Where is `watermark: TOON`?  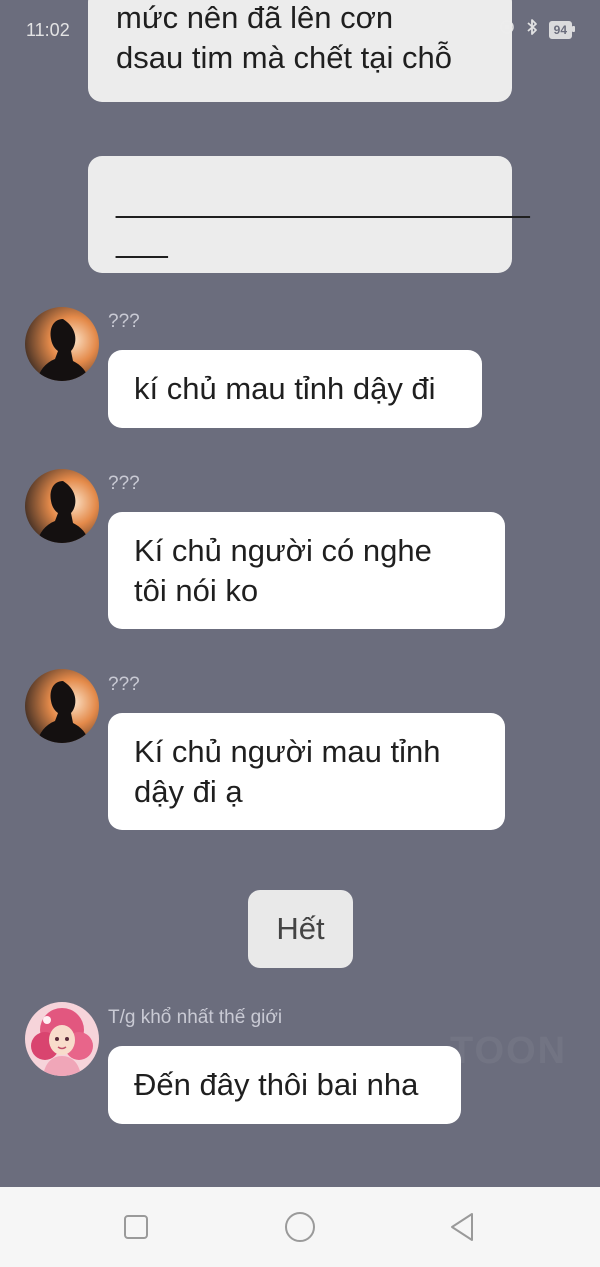 watermark: TOON is located at coordinates (509, 1051).